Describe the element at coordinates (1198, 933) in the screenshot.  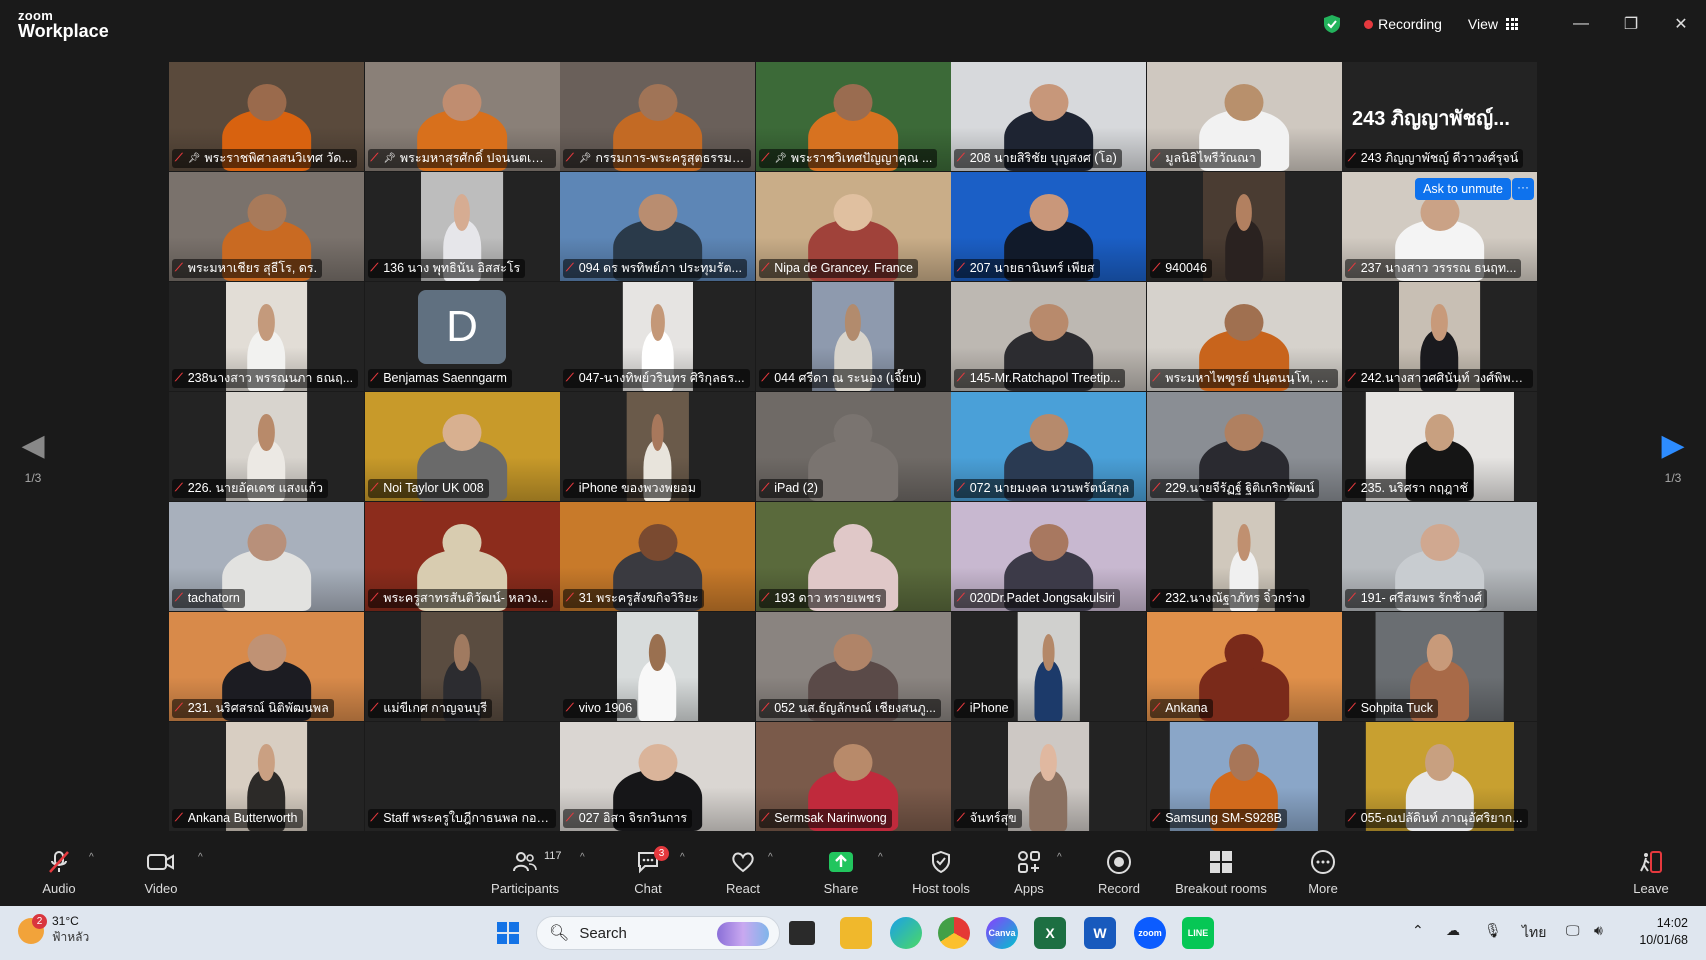
I see `line-app-icon: LINE` at that location.